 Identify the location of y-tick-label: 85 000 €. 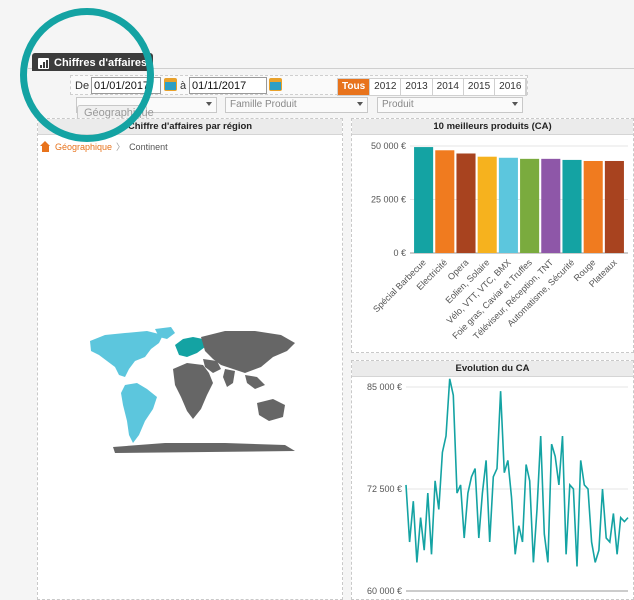
(384, 387).